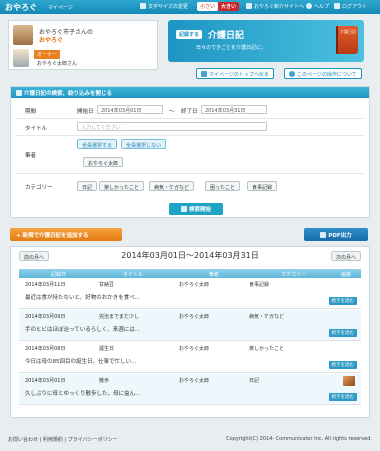 Image resolution: width=380 pixels, height=451 pixels. I want to click on mypage-top-button: マイページのトップへ戻る, so click(235, 73).